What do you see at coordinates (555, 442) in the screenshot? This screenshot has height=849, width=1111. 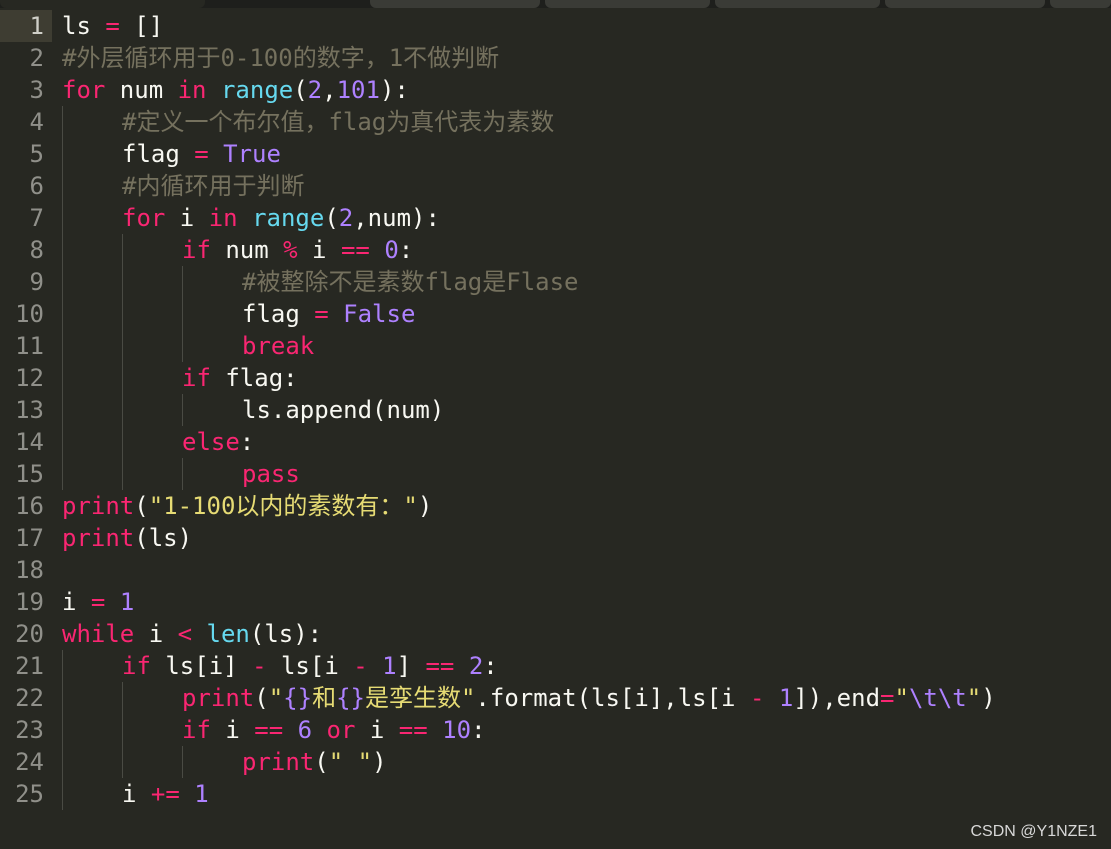 I see `code-line: 14 else:` at bounding box center [555, 442].